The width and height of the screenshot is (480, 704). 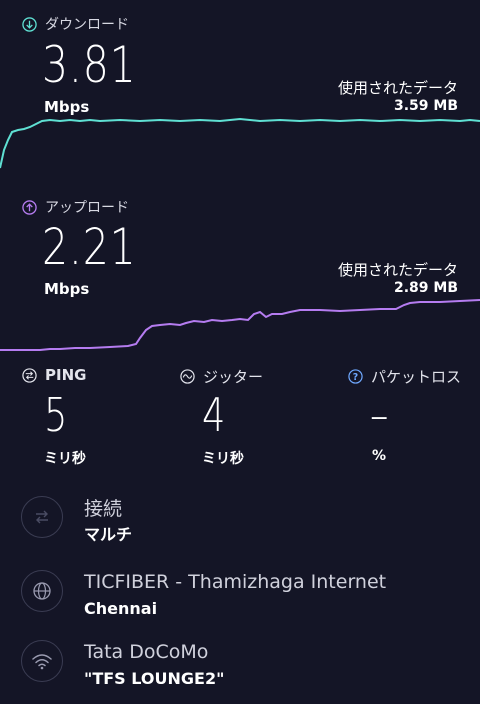 I want to click on ping-value: 5, so click(x=56, y=415).